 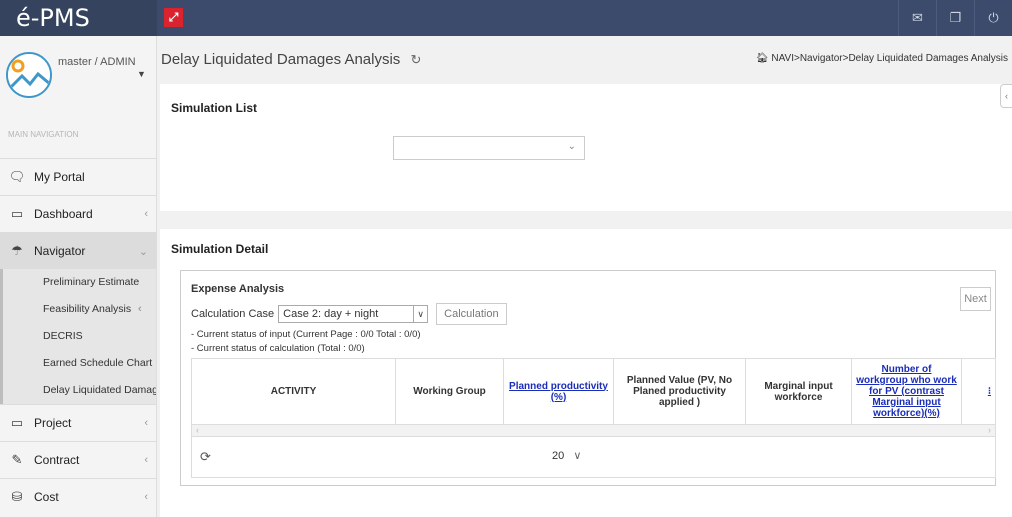 What do you see at coordinates (78, 18) in the screenshot?
I see `app-logo: é-PMS` at bounding box center [78, 18].